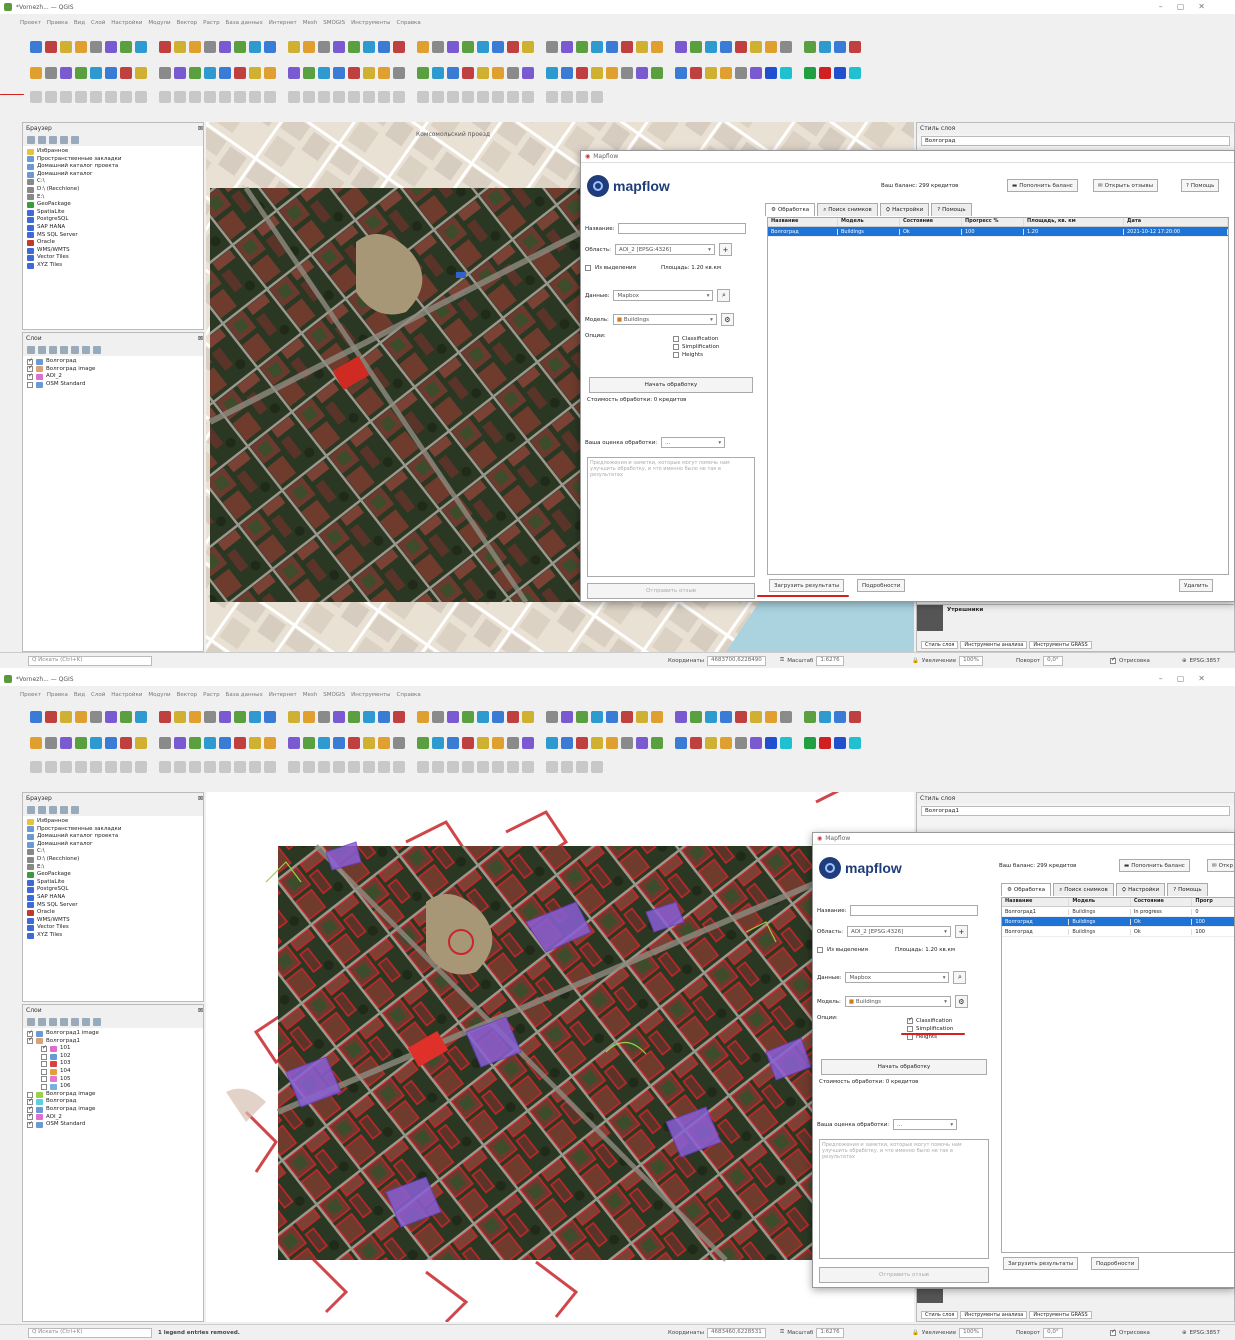 This screenshot has width=1235, height=1340. I want to click on browser-item: C:\, so click(113, 852).